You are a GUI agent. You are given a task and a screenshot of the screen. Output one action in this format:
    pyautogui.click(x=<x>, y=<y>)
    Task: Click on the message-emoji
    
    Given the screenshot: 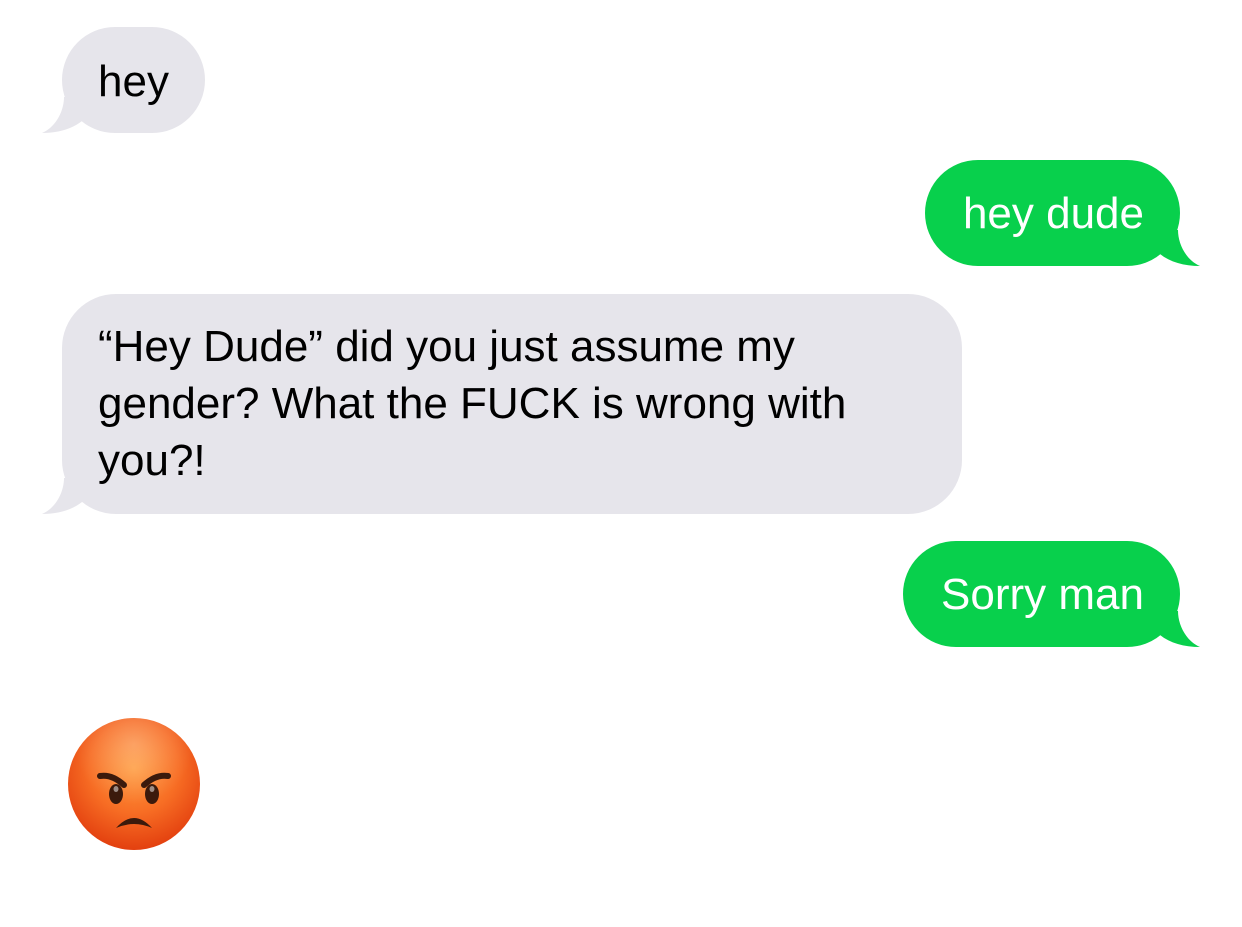 What is the action you would take?
    pyautogui.click(x=134, y=784)
    